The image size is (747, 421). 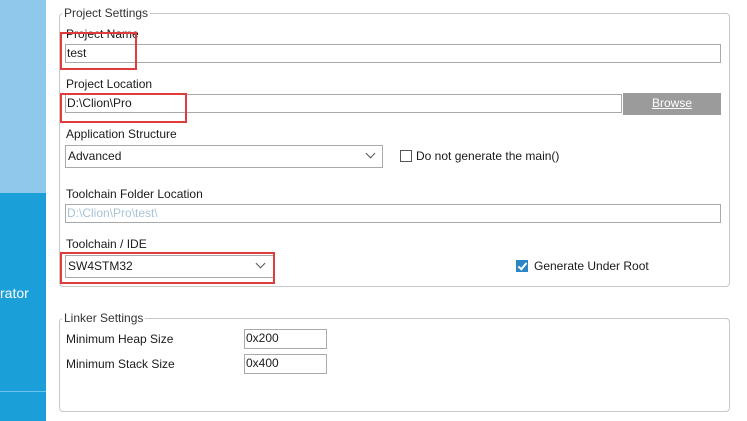 I want to click on application-structure-select: Advanced, so click(x=224, y=156).